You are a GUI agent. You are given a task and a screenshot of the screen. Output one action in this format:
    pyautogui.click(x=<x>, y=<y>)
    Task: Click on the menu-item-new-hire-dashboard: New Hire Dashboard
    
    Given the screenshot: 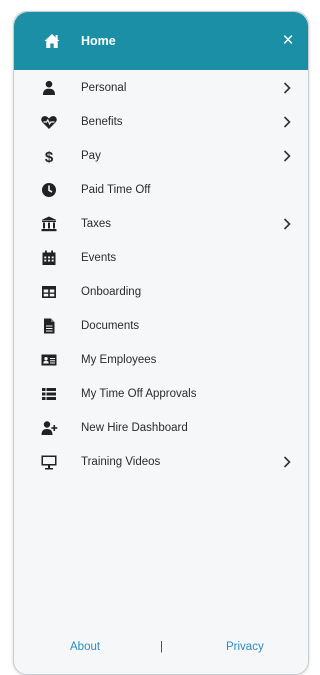 What is the action you would take?
    pyautogui.click(x=161, y=428)
    